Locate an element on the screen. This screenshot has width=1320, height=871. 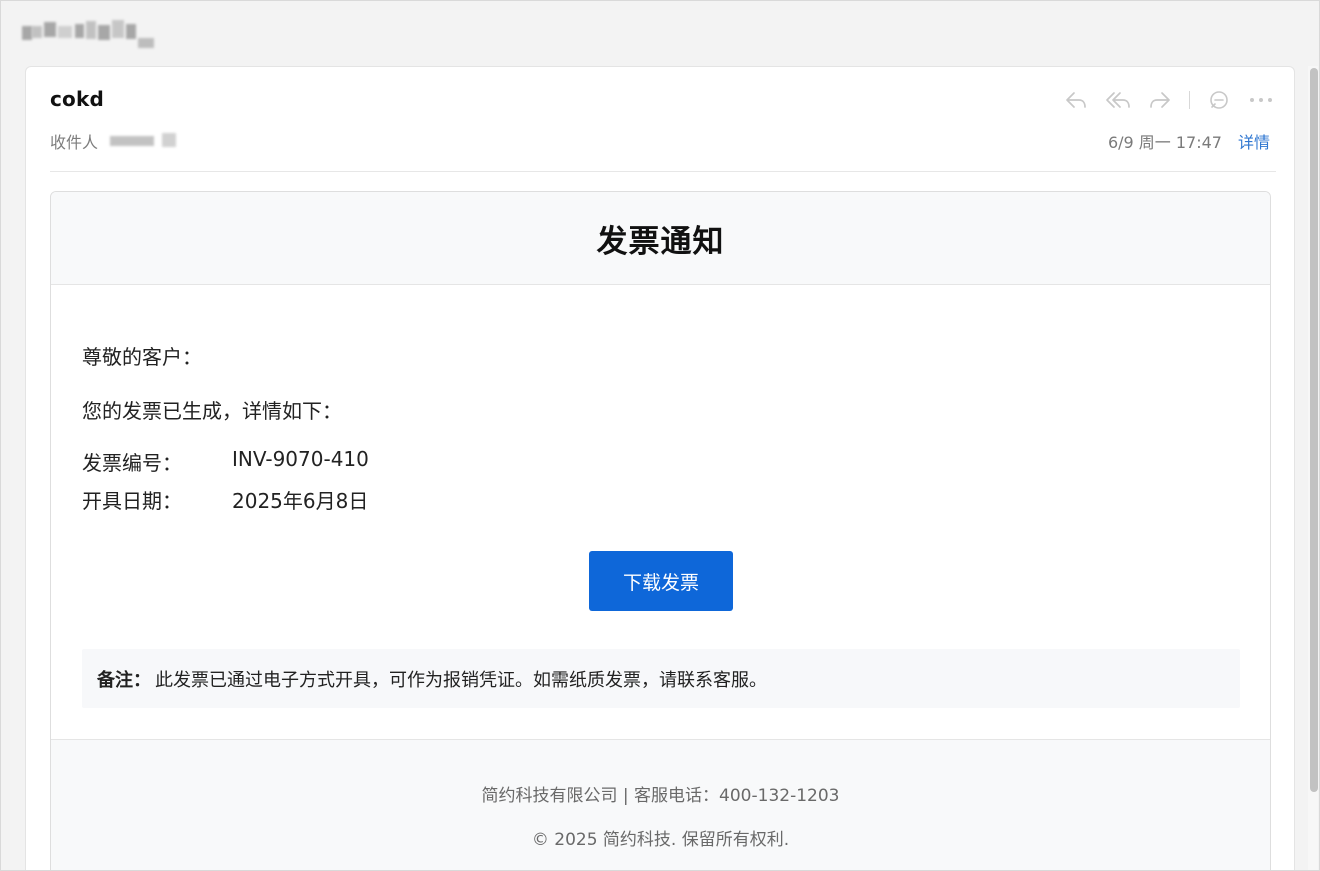
header-divider is located at coordinates (663, 171).